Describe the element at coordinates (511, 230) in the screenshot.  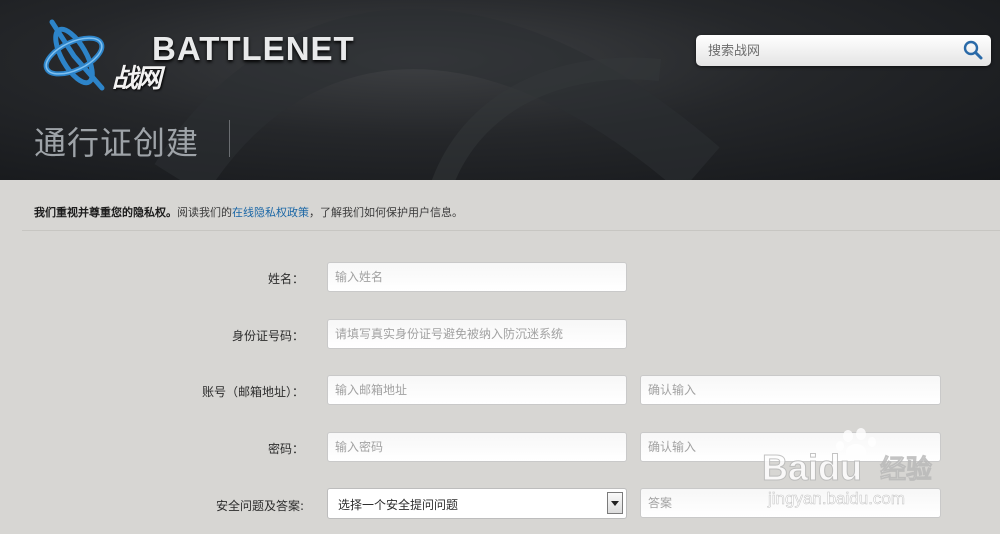
I see `section-divider` at that location.